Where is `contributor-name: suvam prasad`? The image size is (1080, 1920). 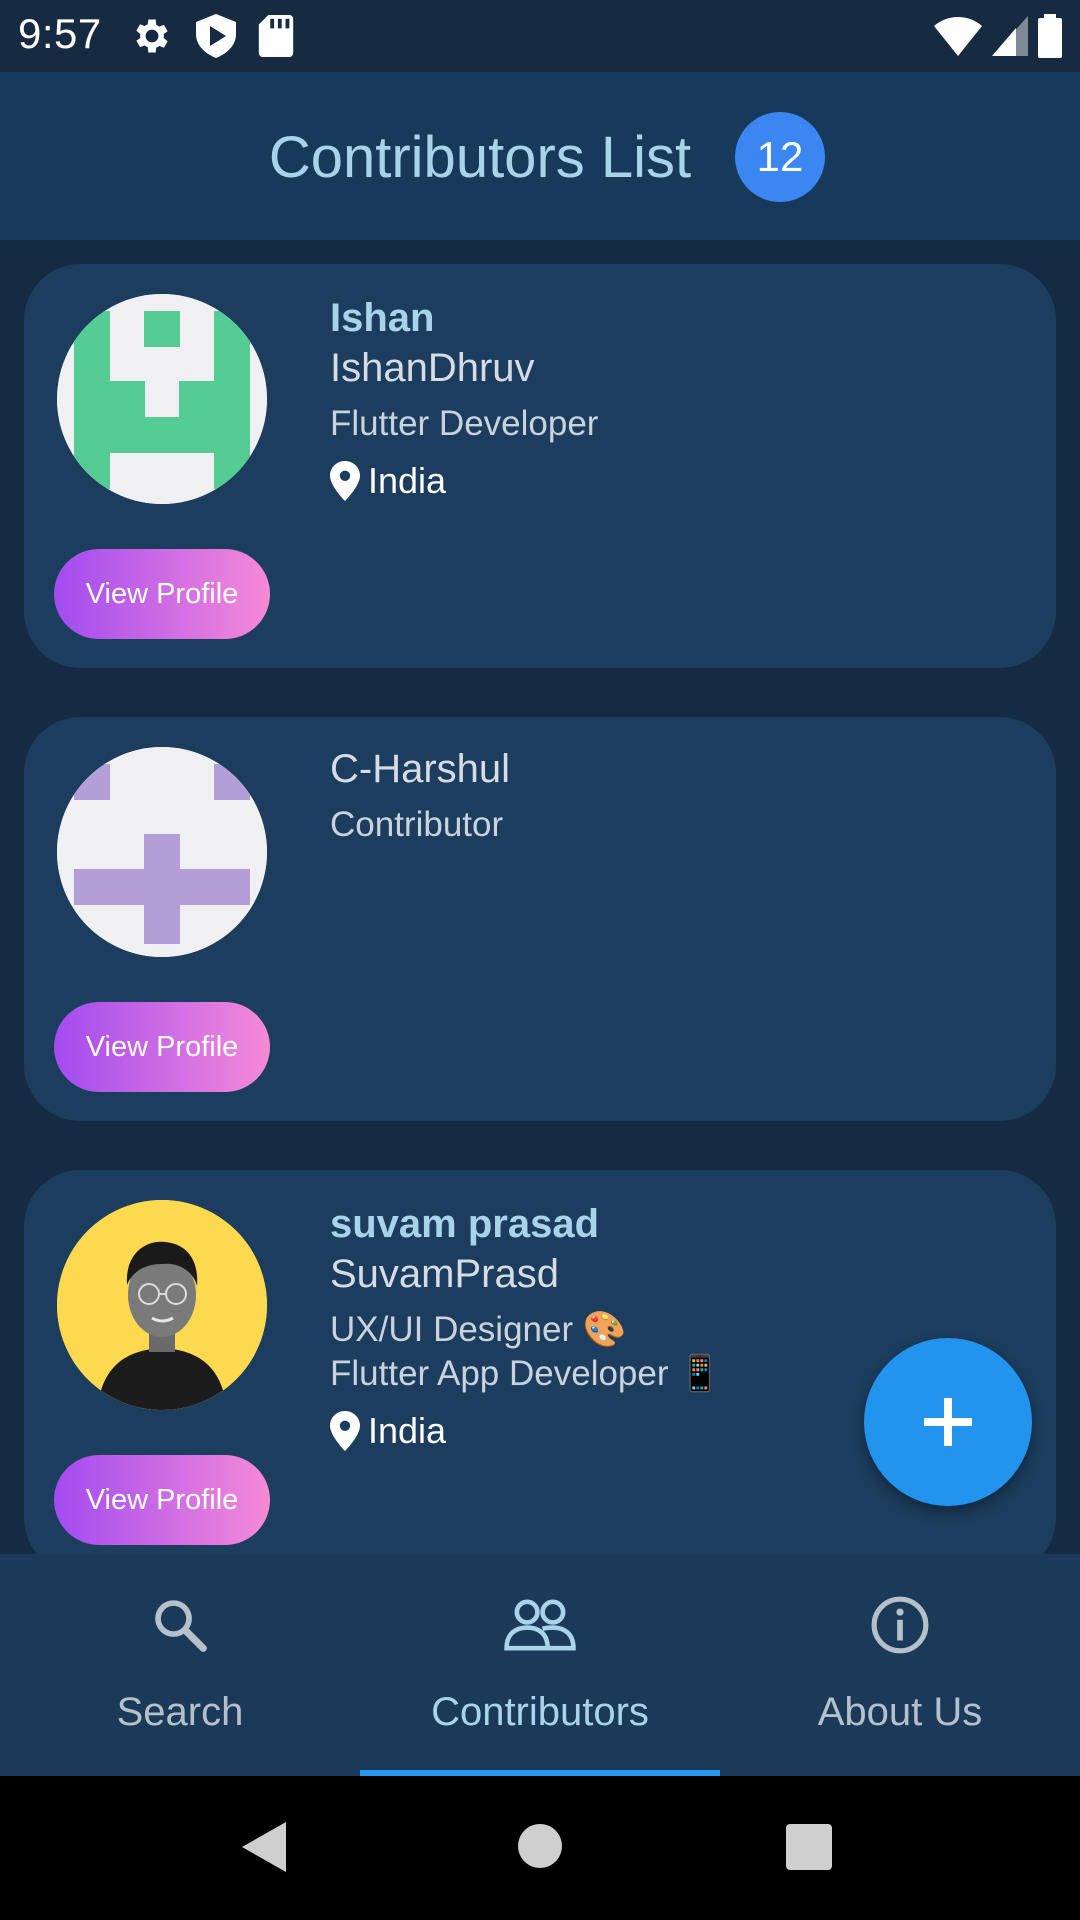
contributor-name: suvam prasad is located at coordinates (465, 1224).